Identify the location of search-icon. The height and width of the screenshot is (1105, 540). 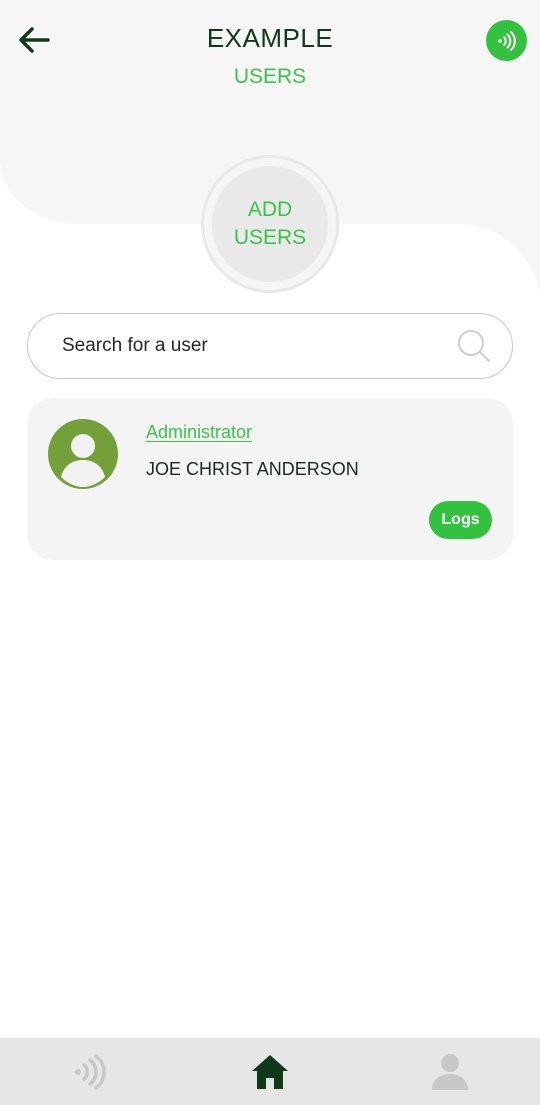
(474, 346).